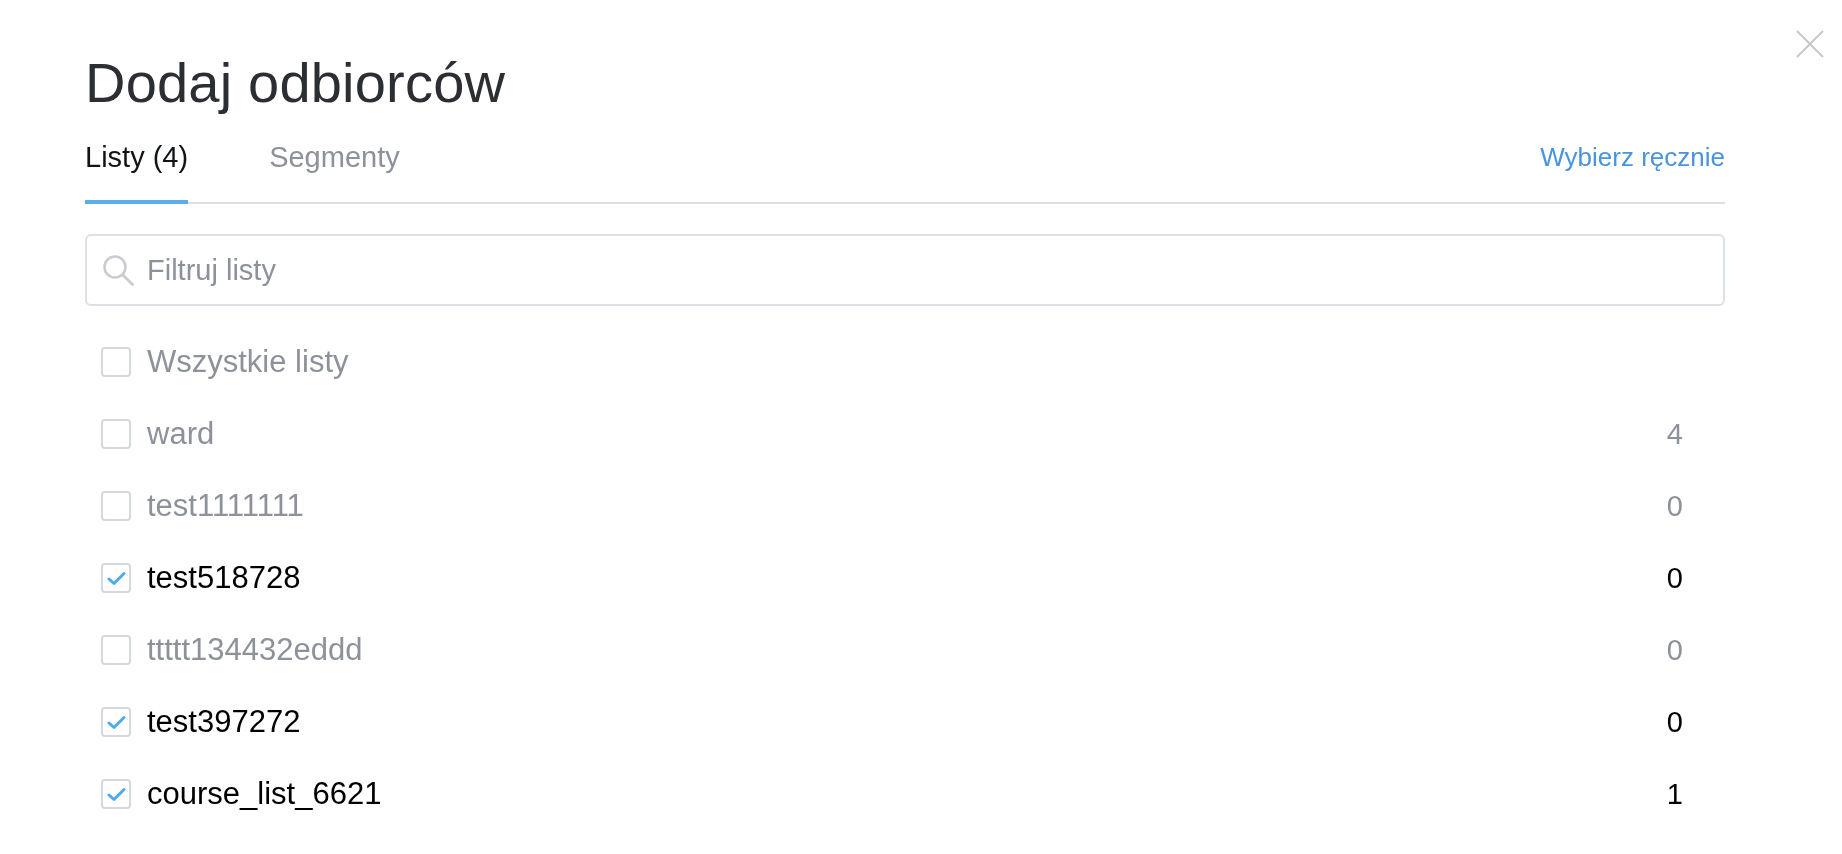  Describe the element at coordinates (255, 650) in the screenshot. I see `list-name: ttttt134432eddd` at that location.